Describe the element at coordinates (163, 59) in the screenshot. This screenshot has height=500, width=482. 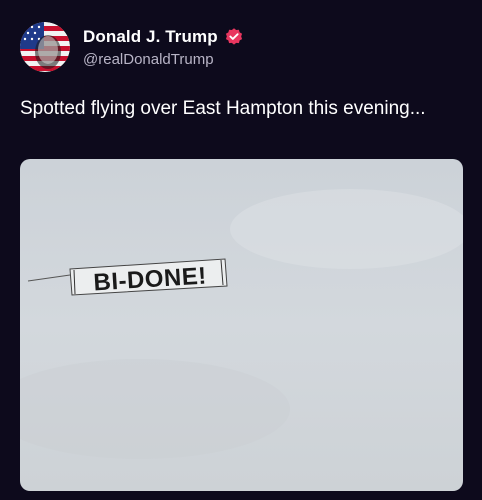
I see `author-handle: @realDonaldTrump` at that location.